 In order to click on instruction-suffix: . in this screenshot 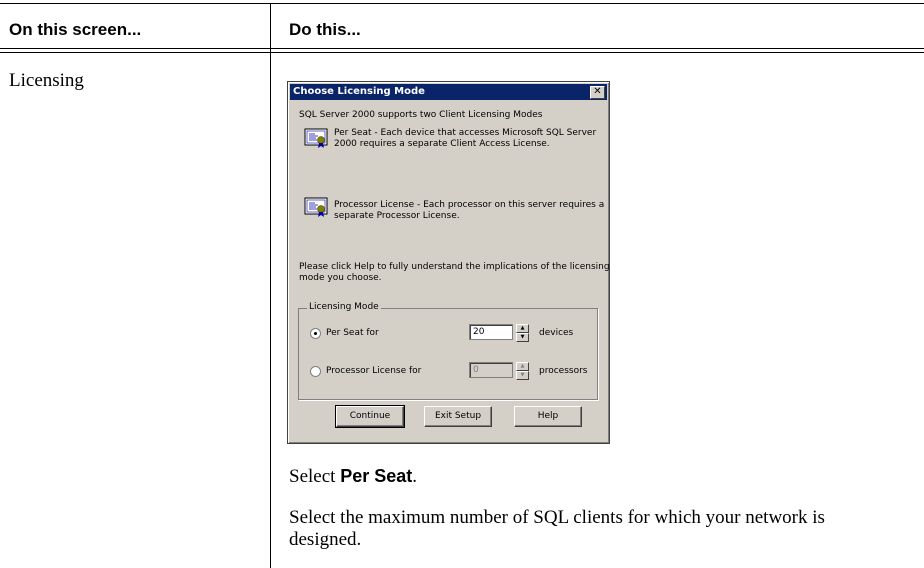, I will do `click(414, 476)`.